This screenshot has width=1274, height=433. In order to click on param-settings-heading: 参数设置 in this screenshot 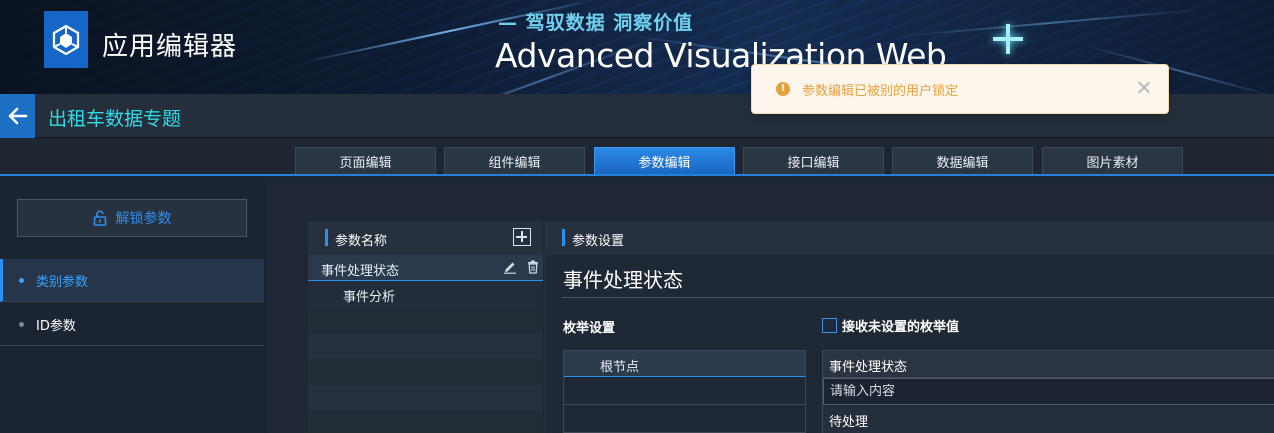, I will do `click(598, 241)`.